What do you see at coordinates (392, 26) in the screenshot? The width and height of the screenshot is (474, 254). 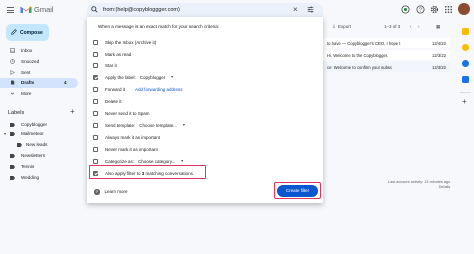 I see `pagination-range: 1–3 of 3` at bounding box center [392, 26].